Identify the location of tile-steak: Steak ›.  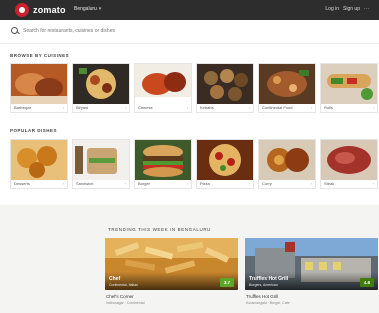
(349, 164).